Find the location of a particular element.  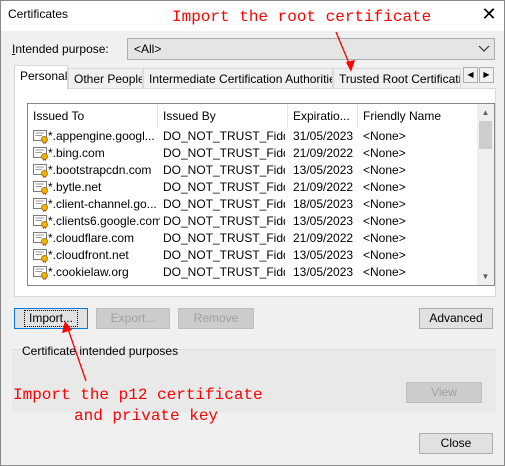

cell-issued-to: *.cookielaw.org is located at coordinates (88, 272).